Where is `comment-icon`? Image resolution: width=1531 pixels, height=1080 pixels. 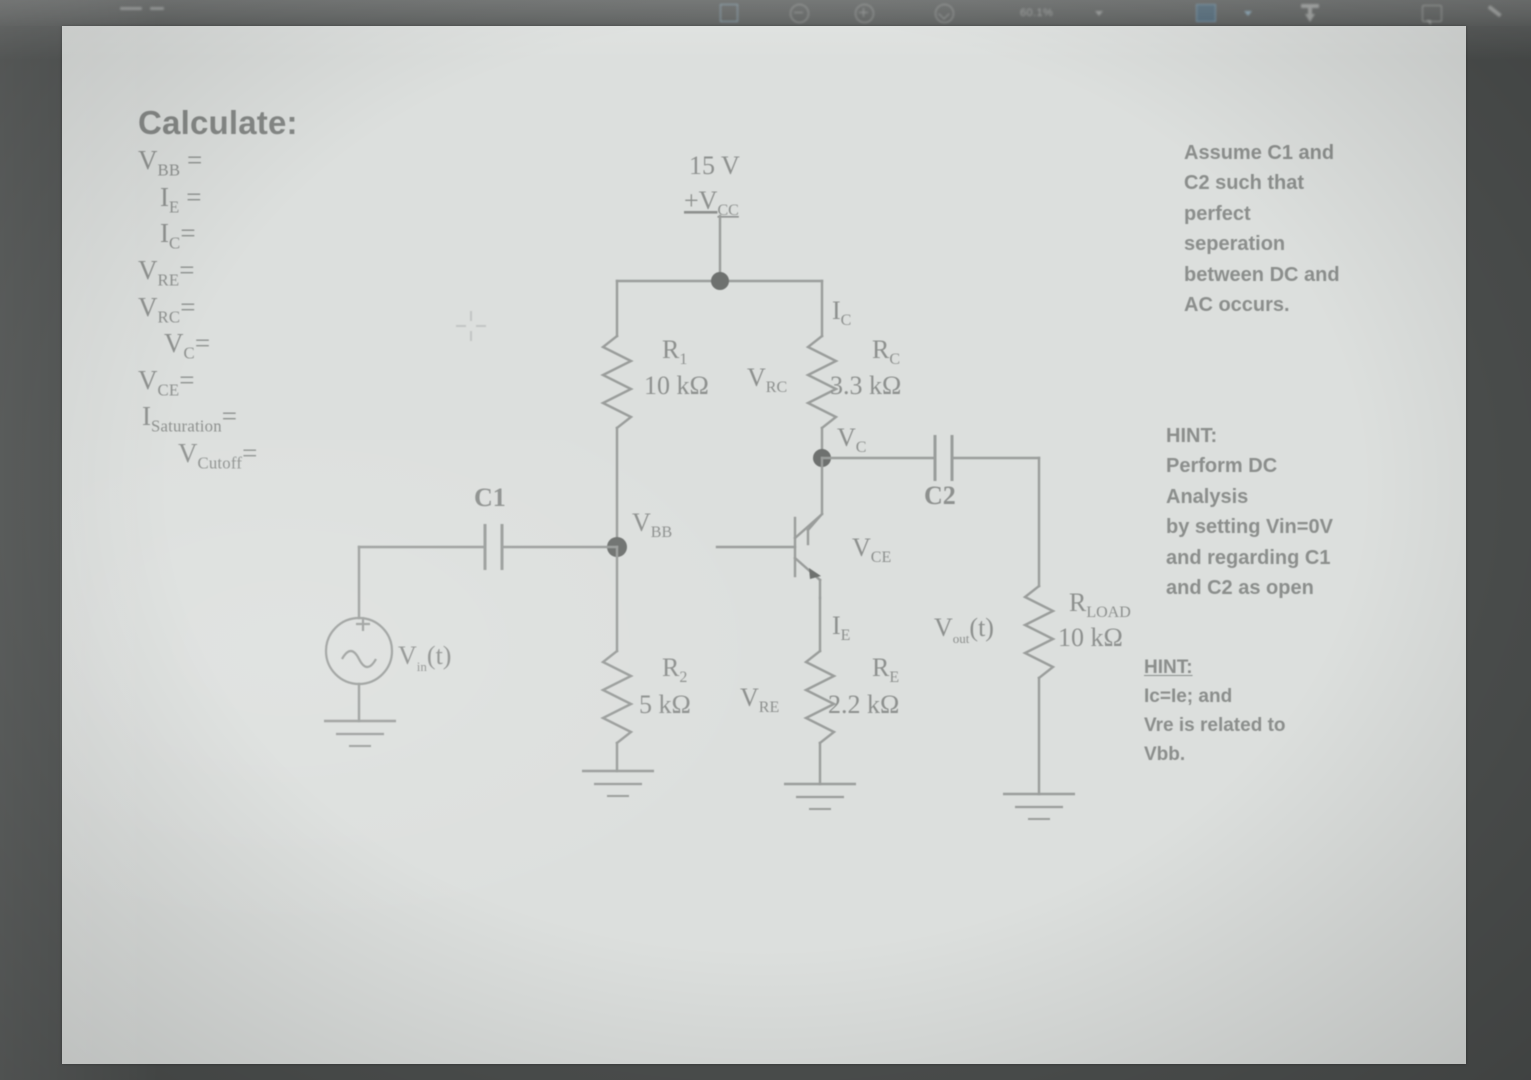 comment-icon is located at coordinates (1432, 13).